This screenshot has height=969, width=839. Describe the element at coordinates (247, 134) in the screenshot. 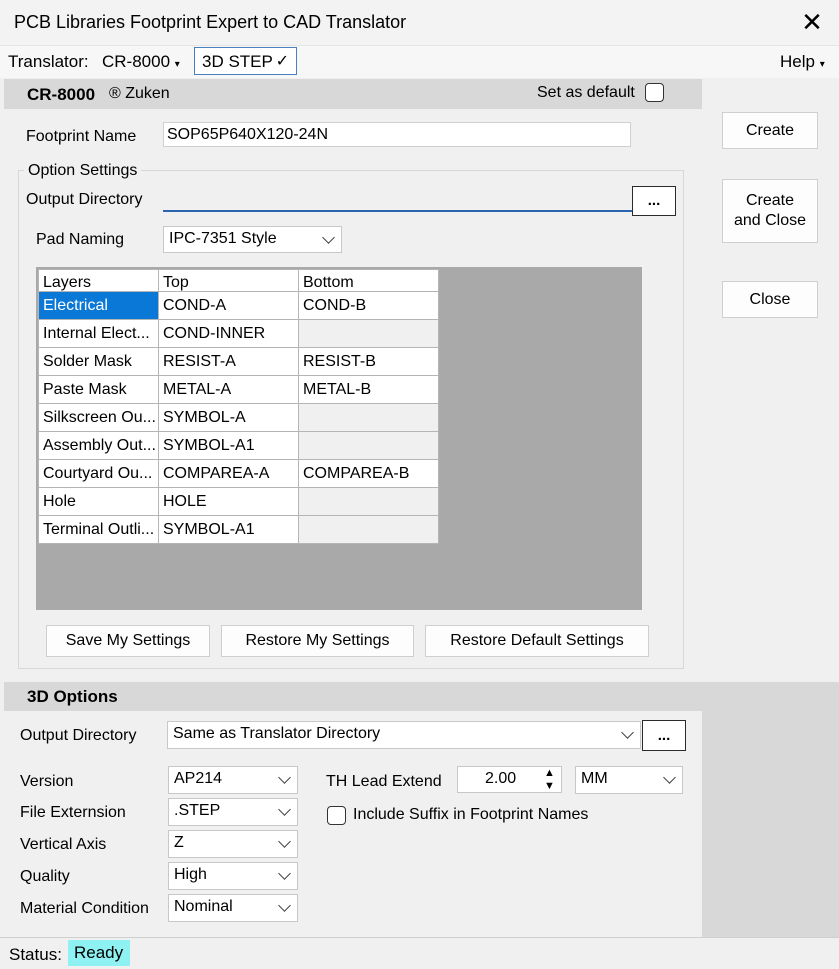

I see `footprint-name-value: SOP65P640X120-24N` at that location.